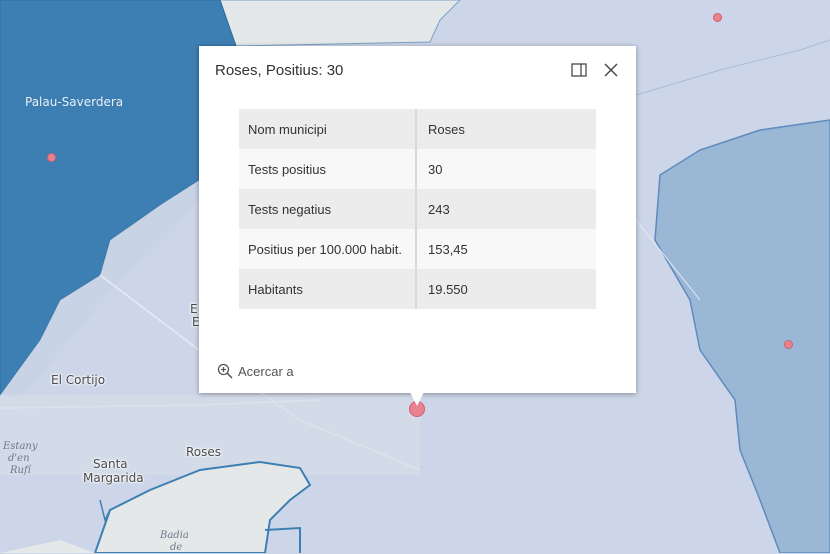  What do you see at coordinates (78, 380) in the screenshot?
I see `place-label-el-cortijo: El Cortijo` at bounding box center [78, 380].